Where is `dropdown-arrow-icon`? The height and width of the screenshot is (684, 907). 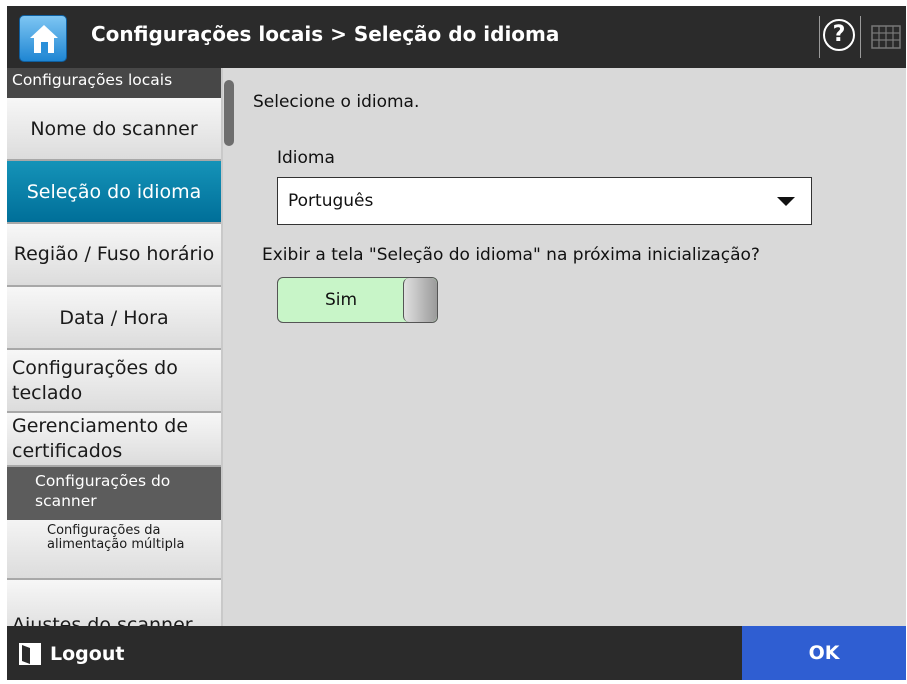 dropdown-arrow-icon is located at coordinates (786, 201).